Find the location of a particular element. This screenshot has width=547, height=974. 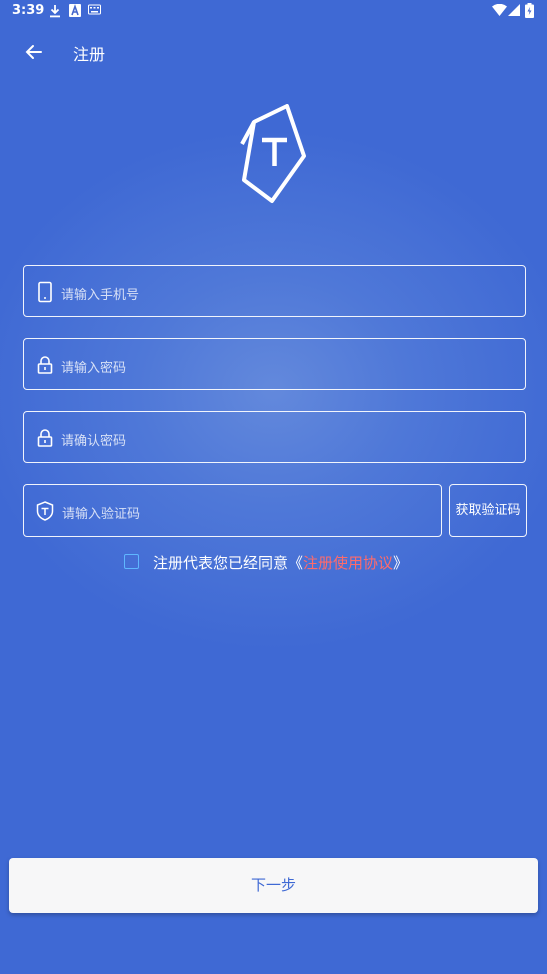

confirm-password-placeholder: 请确认密码 is located at coordinates (94, 441).